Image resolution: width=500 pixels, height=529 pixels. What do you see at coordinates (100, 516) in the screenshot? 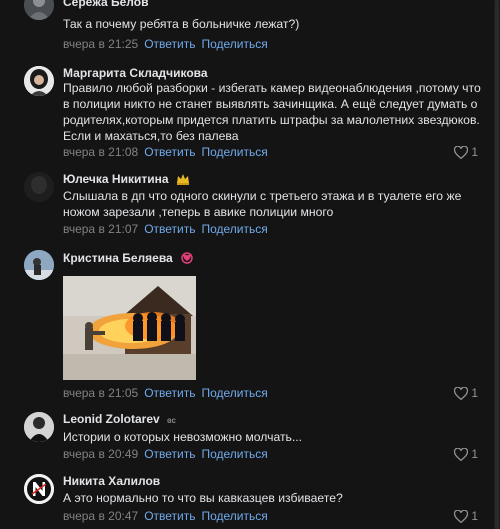
I see `comment-time: вчера в 20:47` at bounding box center [100, 516].